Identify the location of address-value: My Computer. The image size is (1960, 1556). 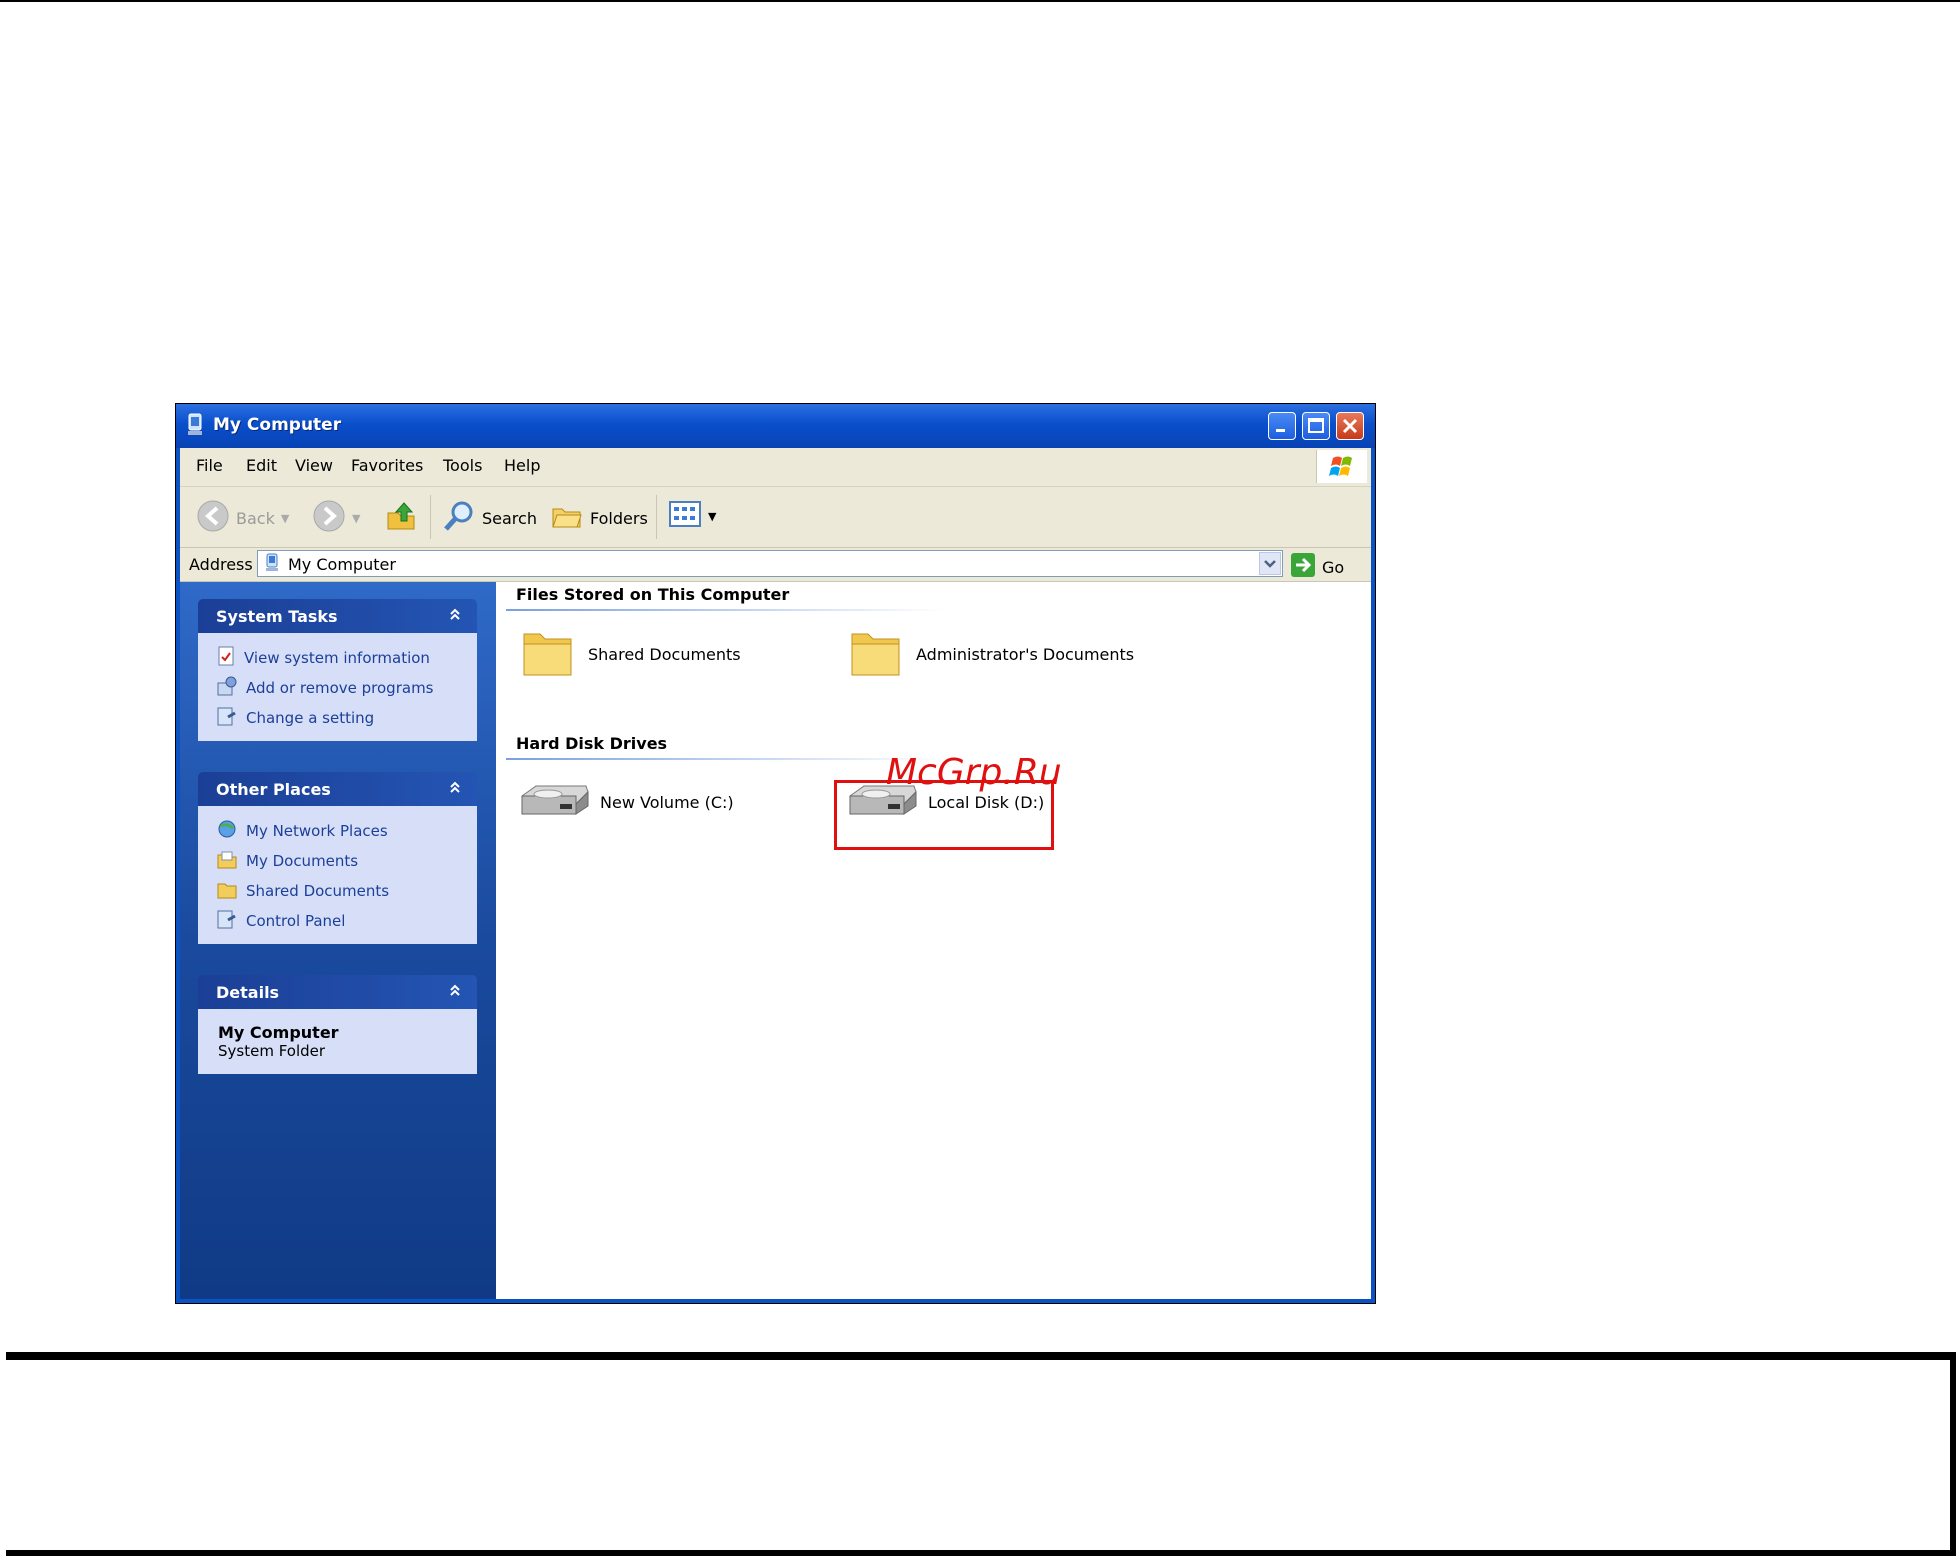
(342, 564).